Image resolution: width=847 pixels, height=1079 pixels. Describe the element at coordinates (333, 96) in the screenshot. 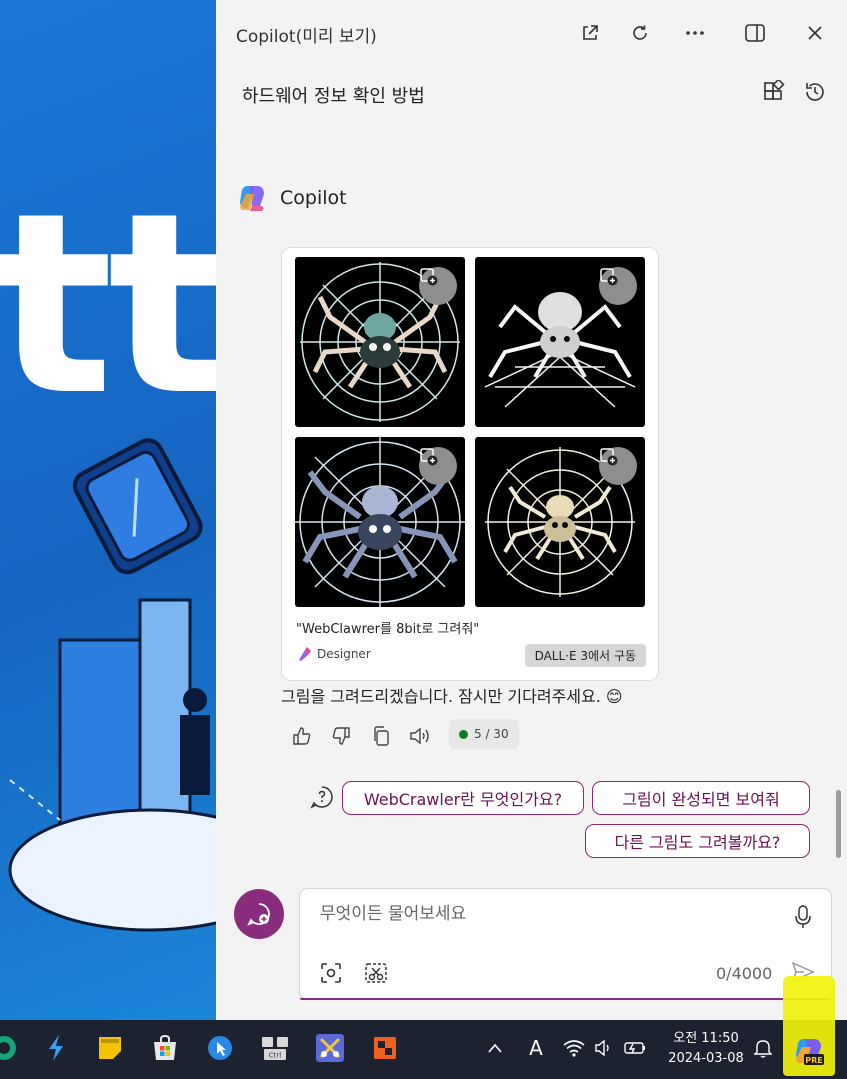

I see `conversation-title: 하드웨어 정보 확인 방법` at that location.